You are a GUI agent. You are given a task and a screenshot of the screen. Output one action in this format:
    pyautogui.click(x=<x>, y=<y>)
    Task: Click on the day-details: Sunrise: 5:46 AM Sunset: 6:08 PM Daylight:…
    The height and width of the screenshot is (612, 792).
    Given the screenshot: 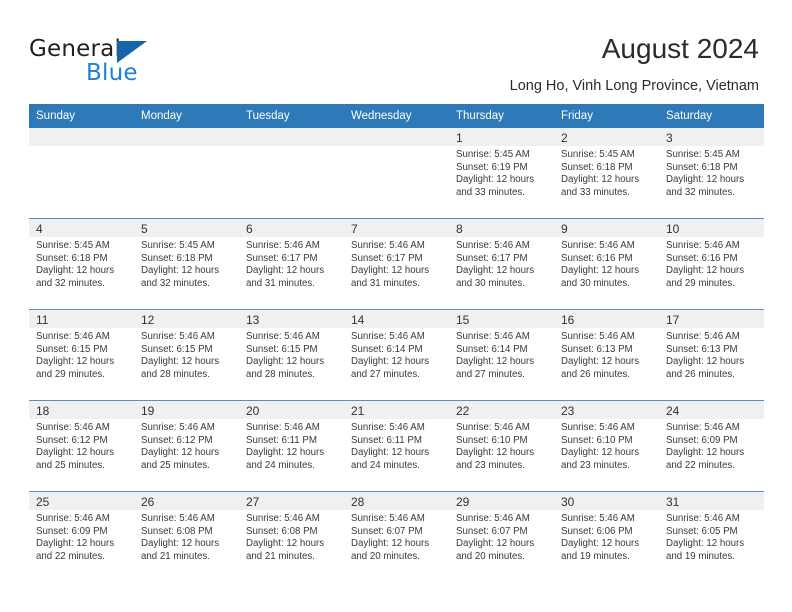 What is the action you would take?
    pyautogui.click(x=291, y=536)
    